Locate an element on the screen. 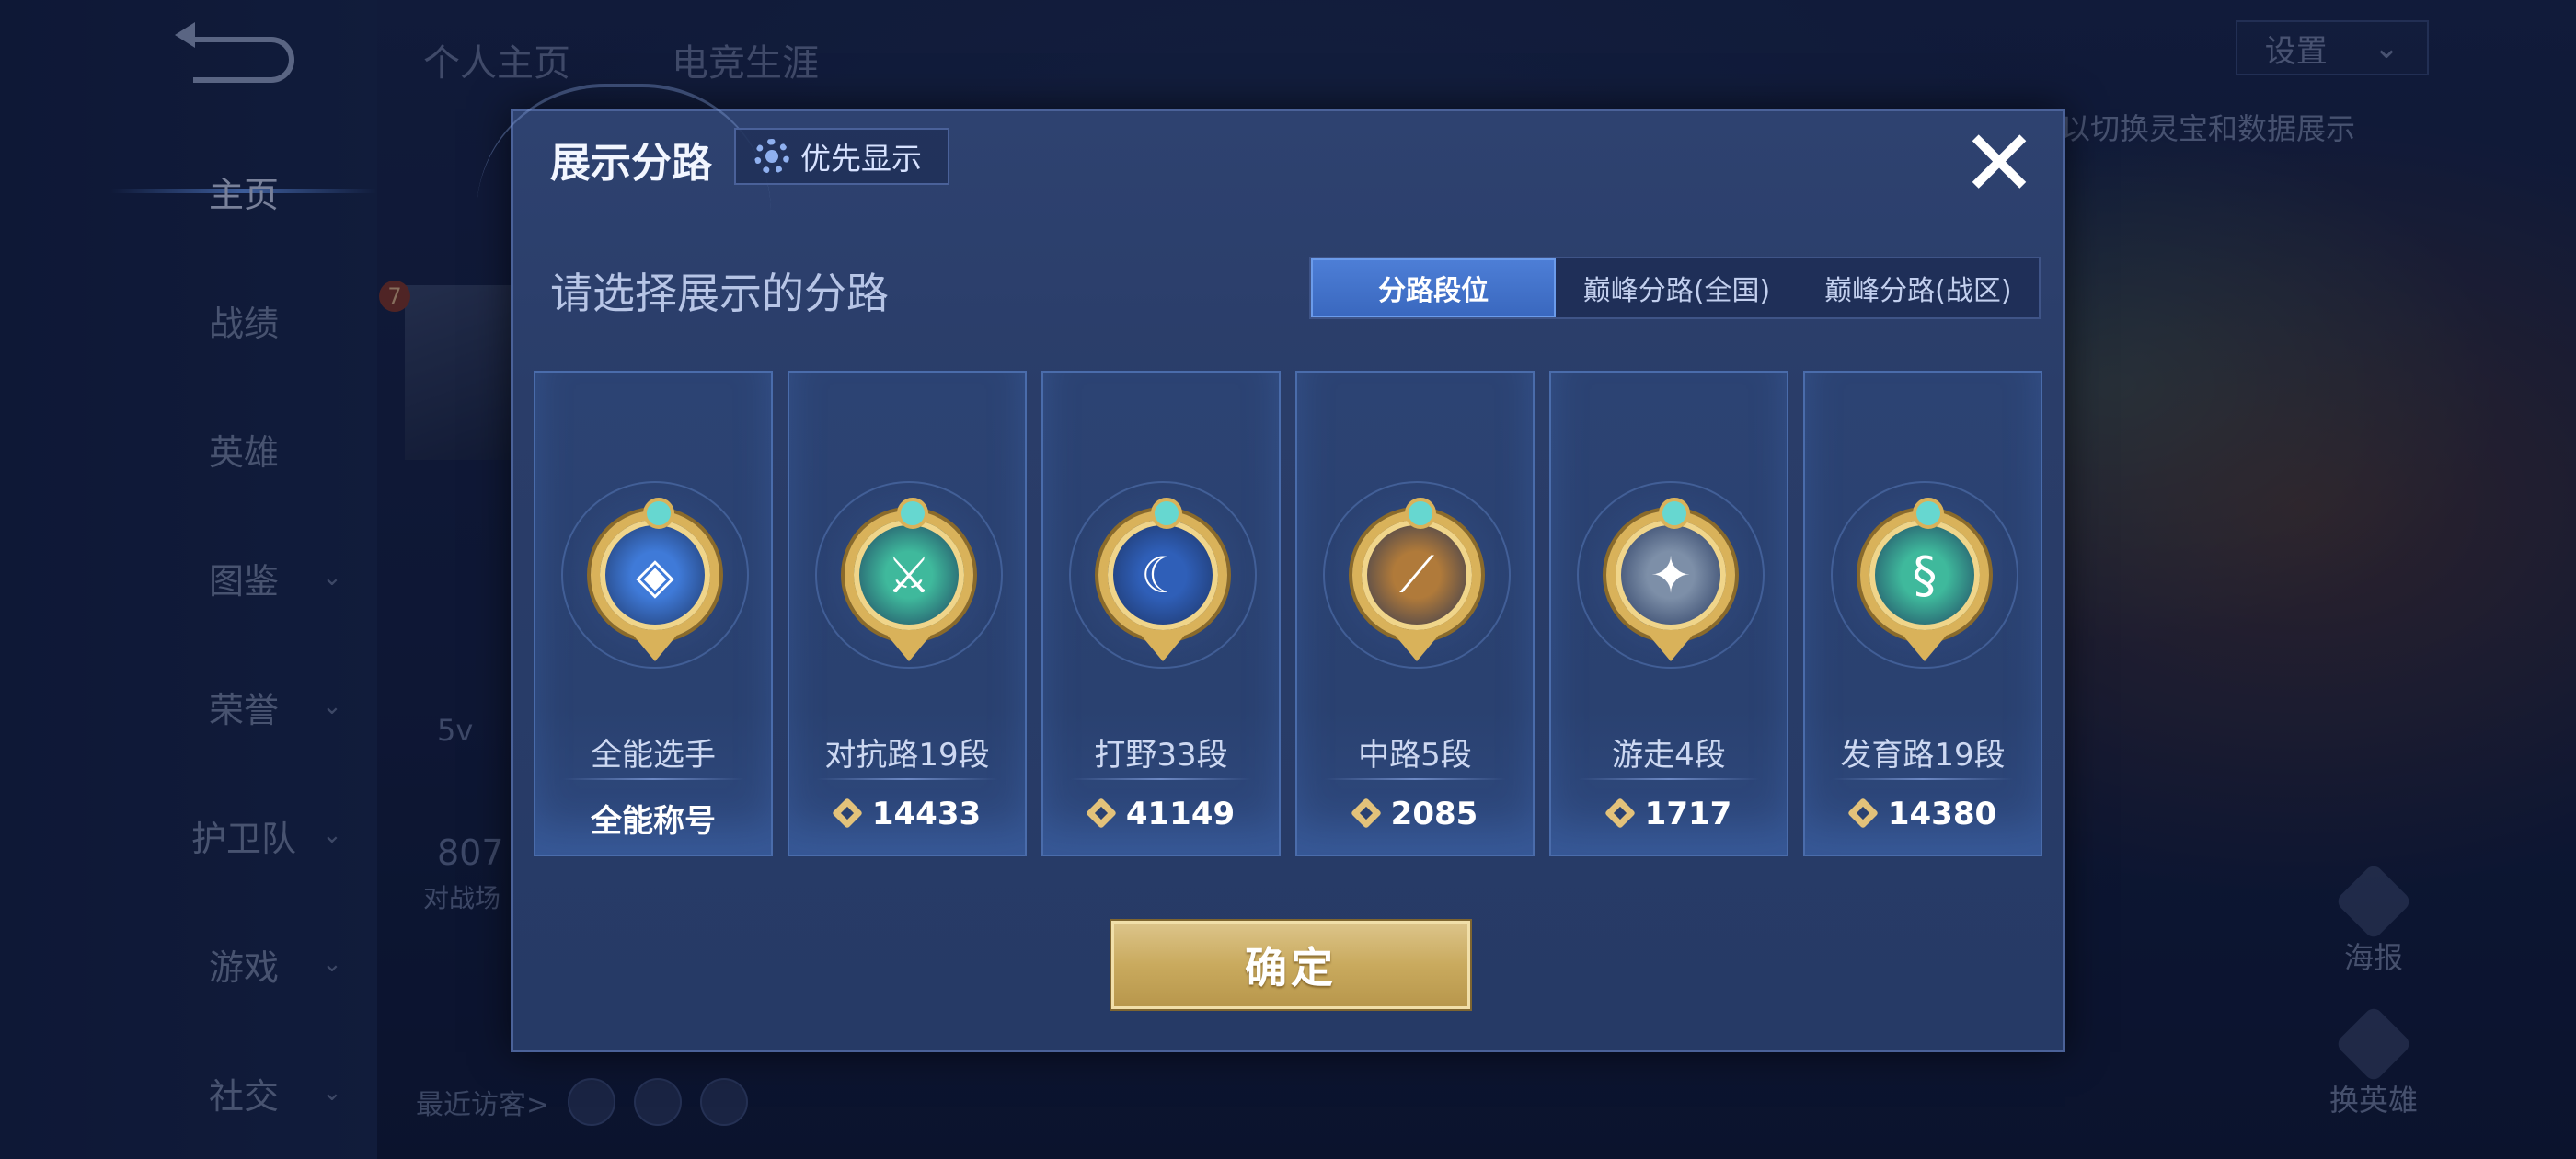 Image resolution: width=2576 pixels, height=1159 pixels. lane-name: 对抗路19段 is located at coordinates (907, 755).